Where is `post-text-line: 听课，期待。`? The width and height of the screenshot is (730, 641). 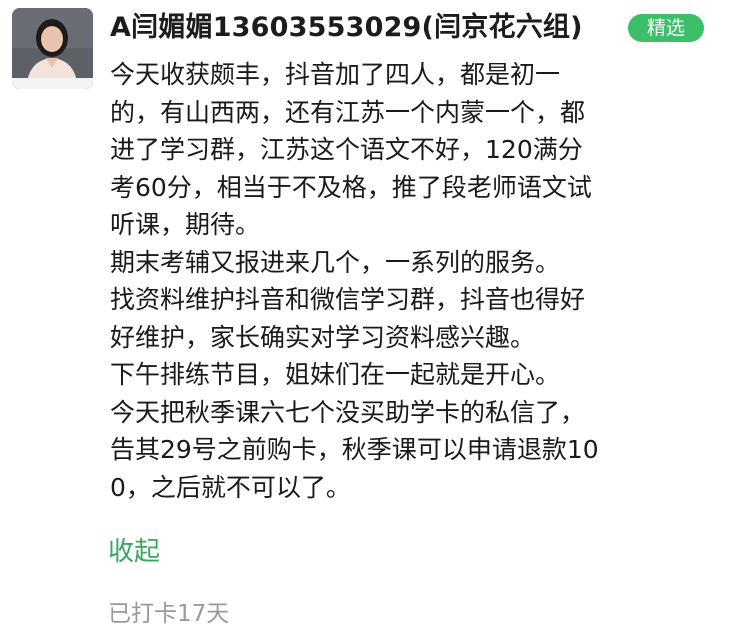
post-text-line: 听课，期待。 is located at coordinates (185, 224).